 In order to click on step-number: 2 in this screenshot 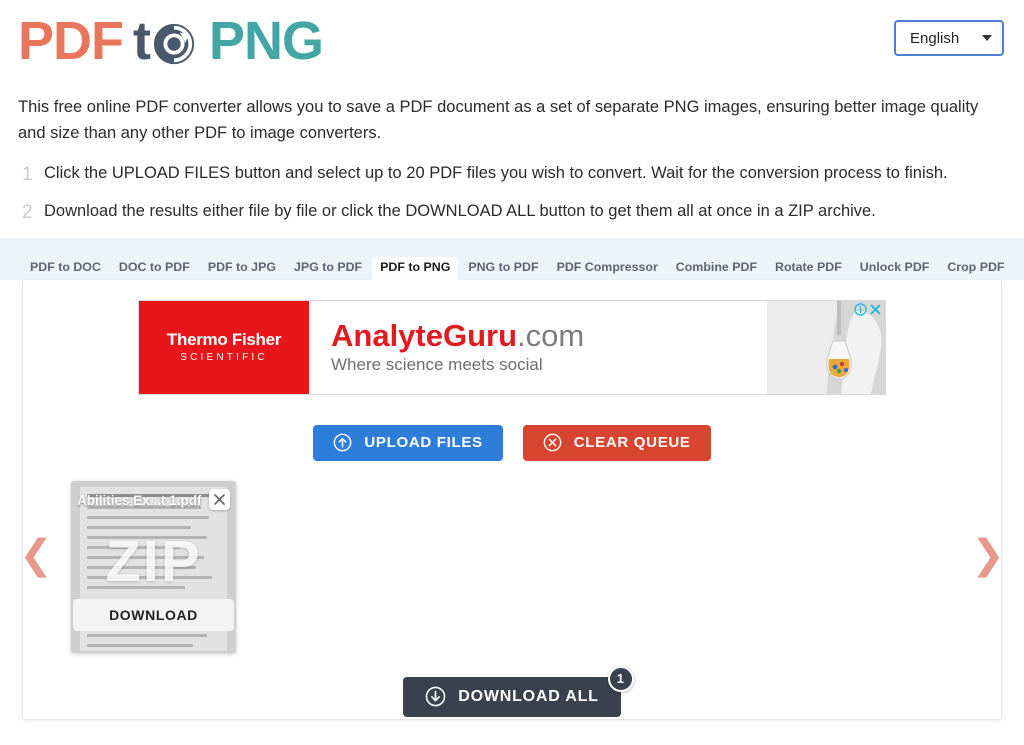, I will do `click(27, 213)`.